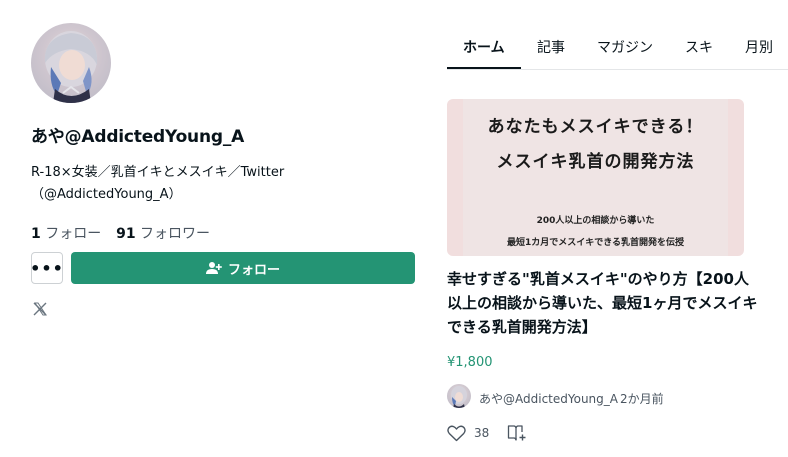 The image size is (788, 457). I want to click on add-to-magazine-icon, so click(517, 433).